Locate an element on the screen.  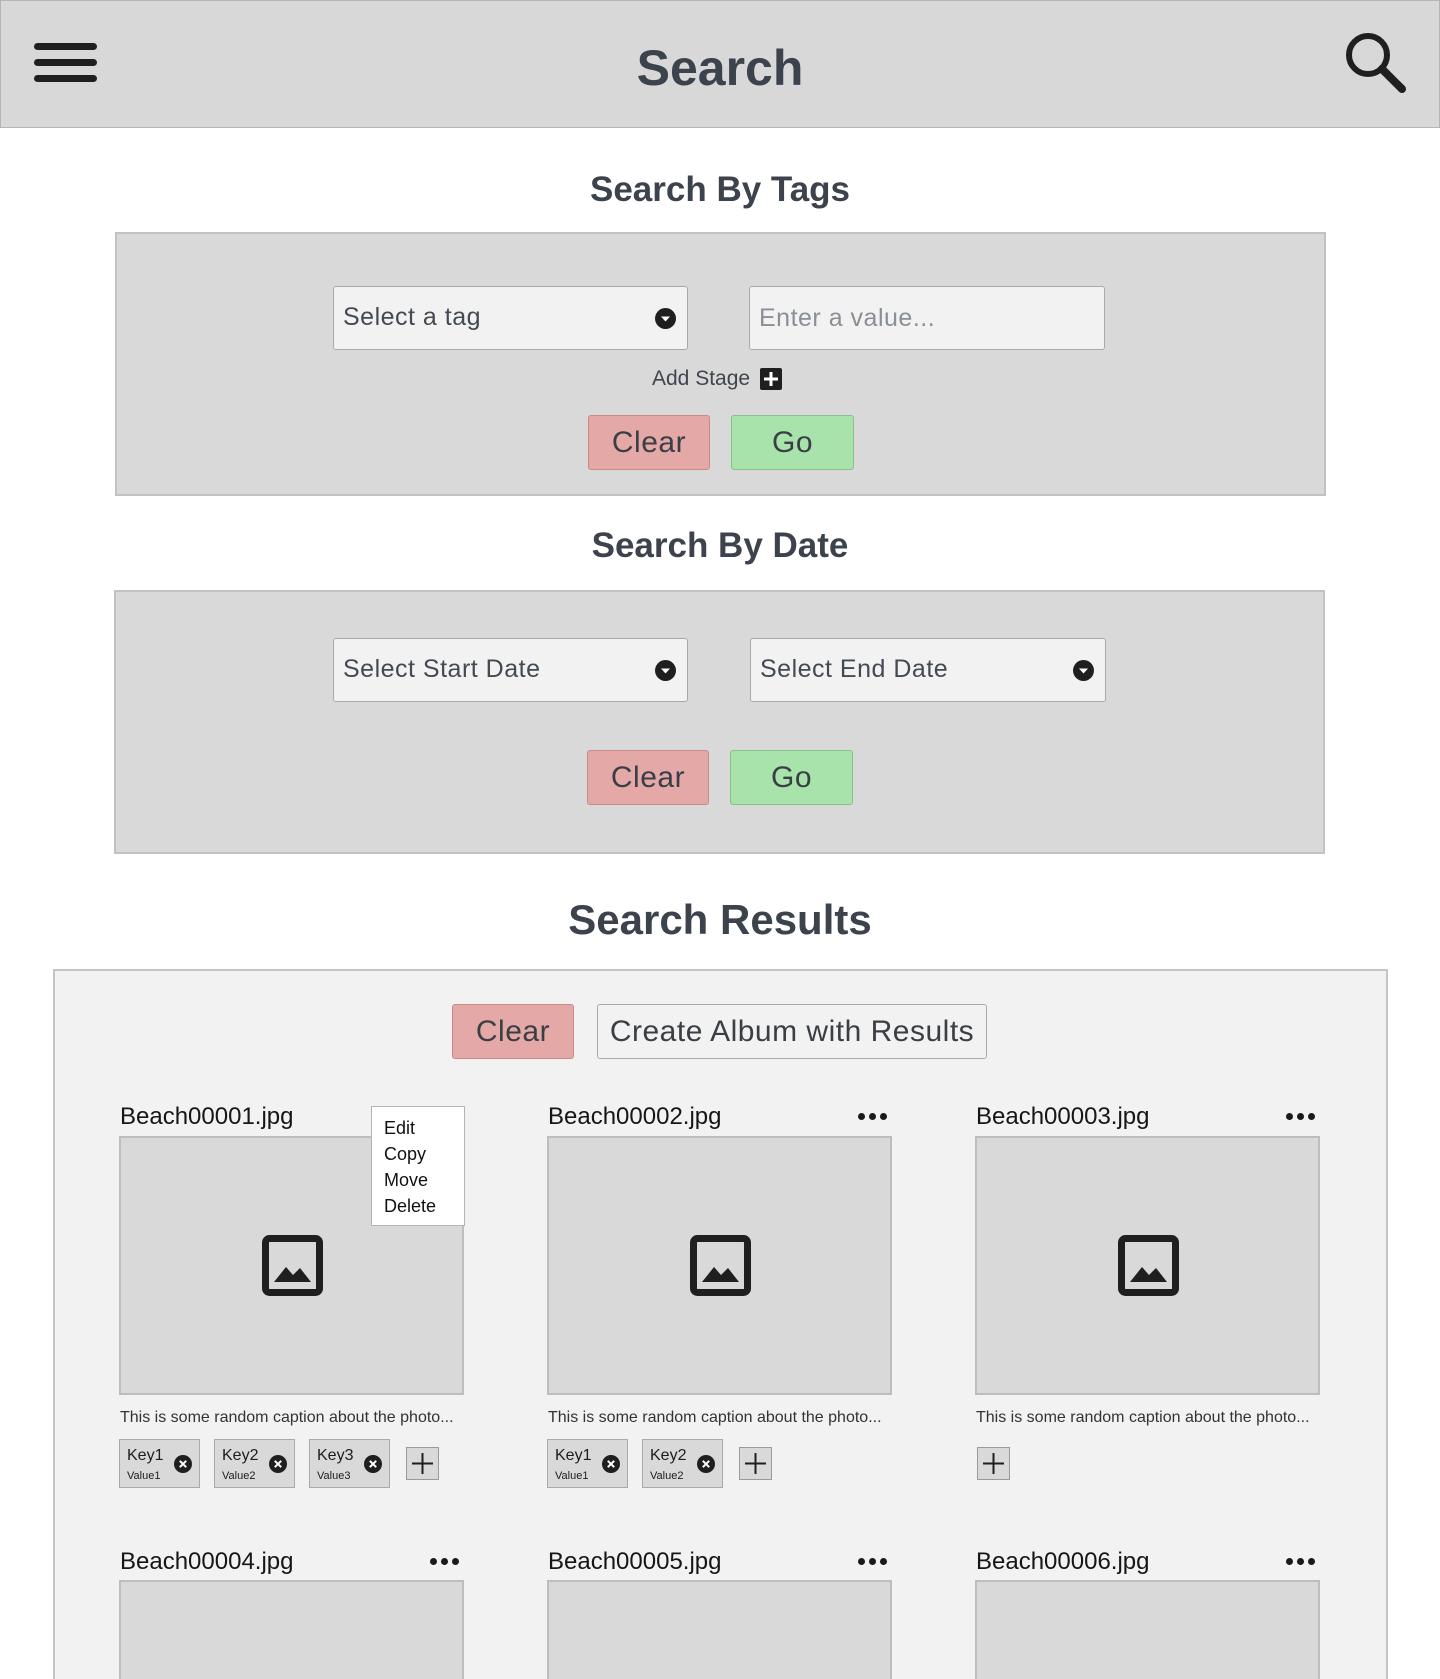
page-title: Search is located at coordinates (720, 68).